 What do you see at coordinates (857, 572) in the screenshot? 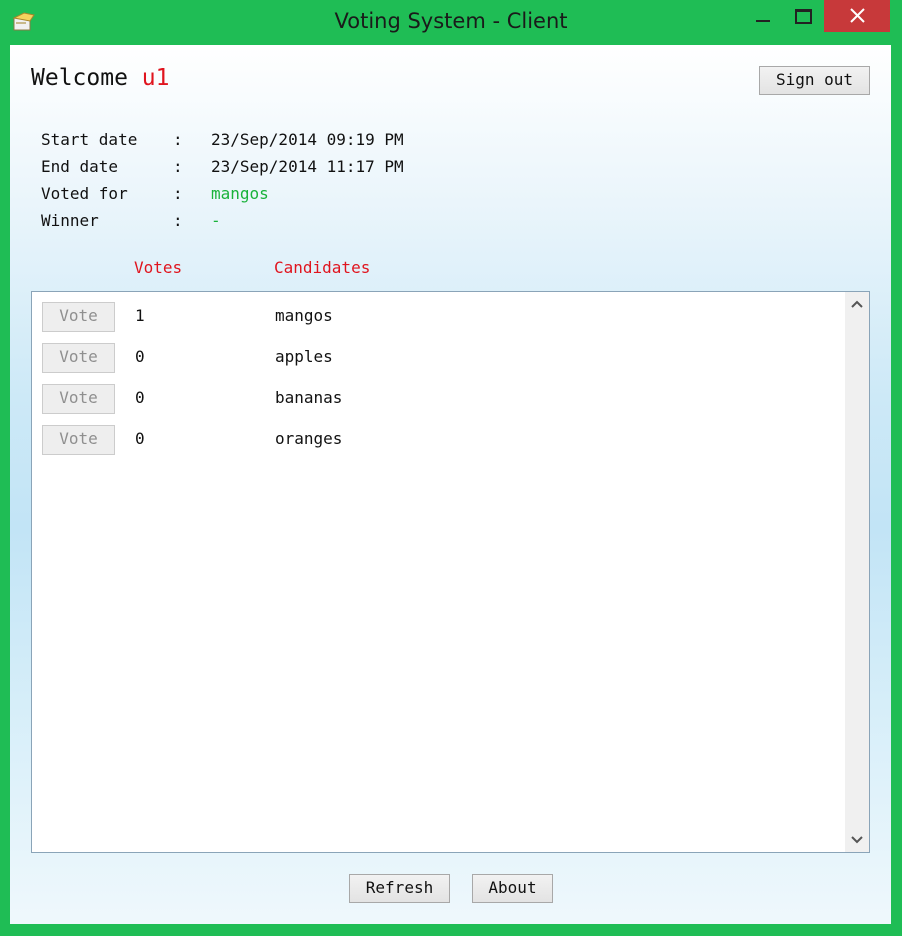
I see `vertical-scrollbar` at bounding box center [857, 572].